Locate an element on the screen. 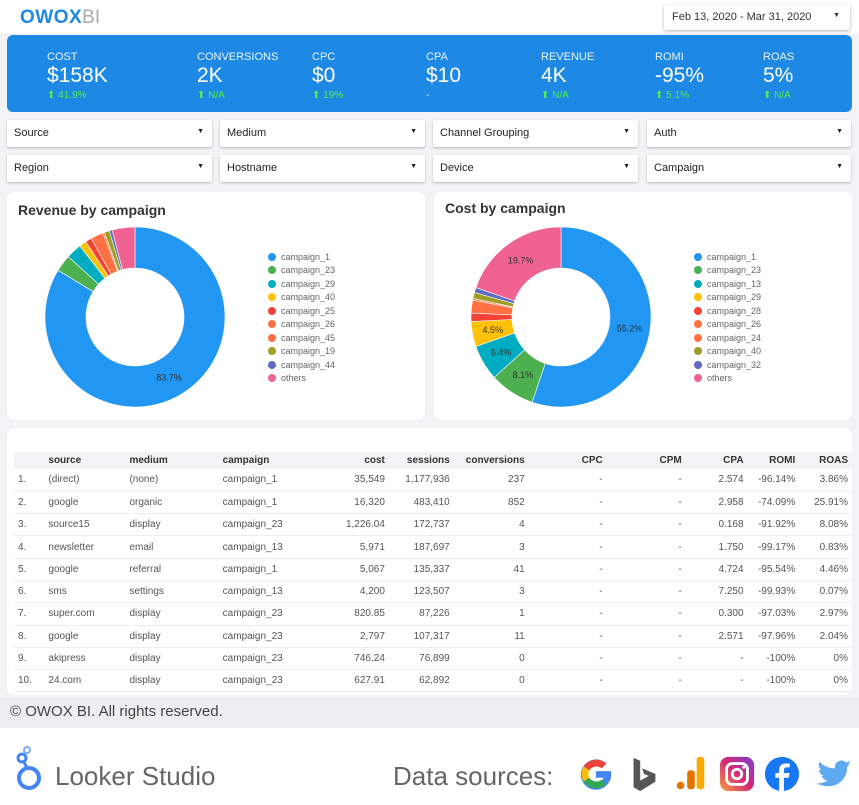 Image resolution: width=859 pixels, height=805 pixels. legend-label: campaign_24 is located at coordinates (734, 337).